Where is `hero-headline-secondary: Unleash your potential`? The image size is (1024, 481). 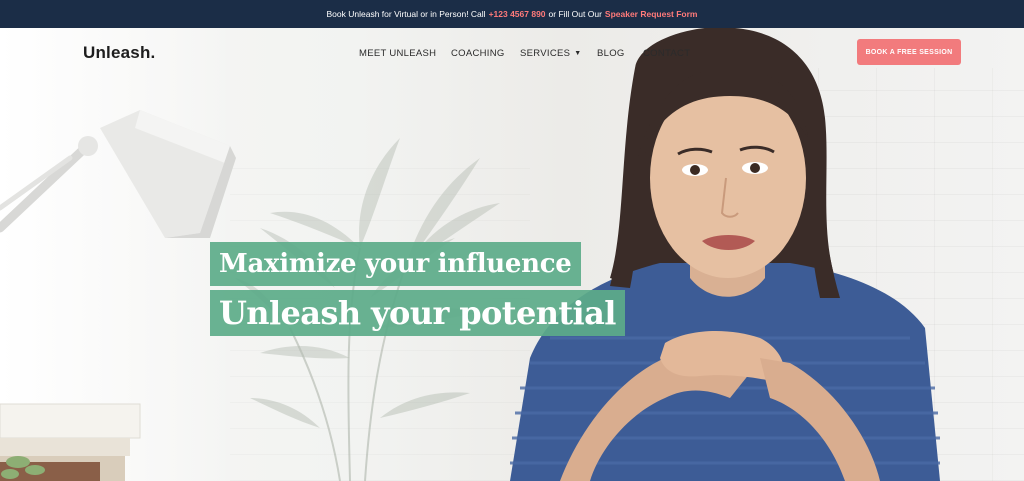
hero-headline-secondary: Unleash your potential is located at coordinates (417, 313).